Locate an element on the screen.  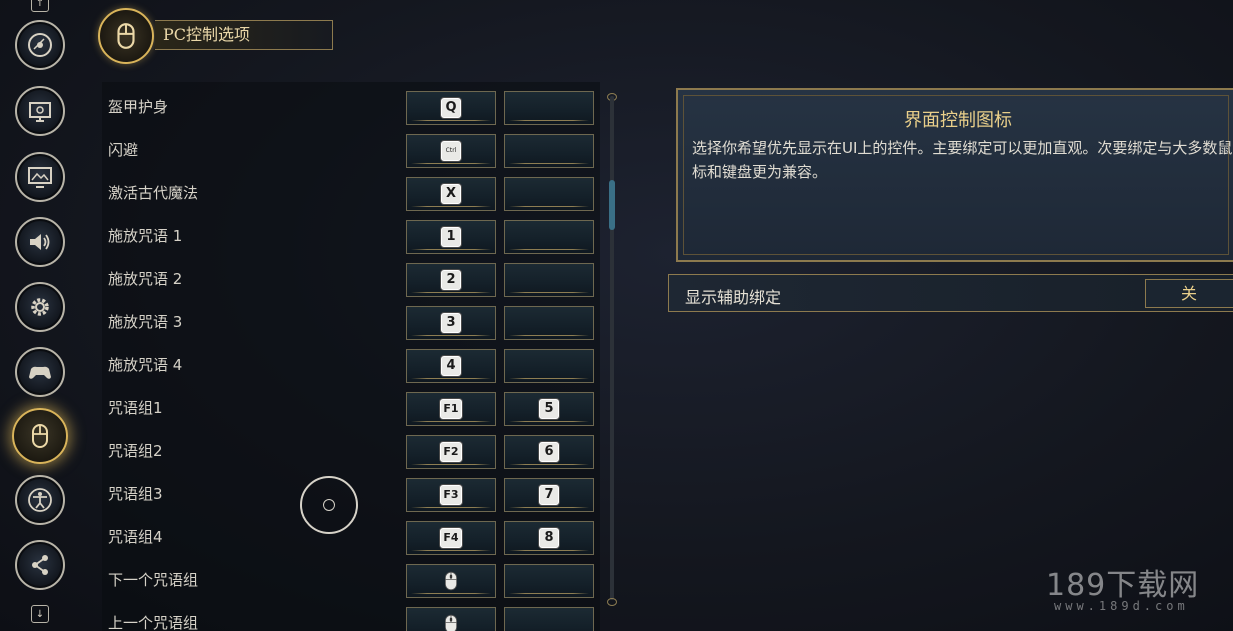
secondary-binding-slot: 5 is located at coordinates (549, 409).